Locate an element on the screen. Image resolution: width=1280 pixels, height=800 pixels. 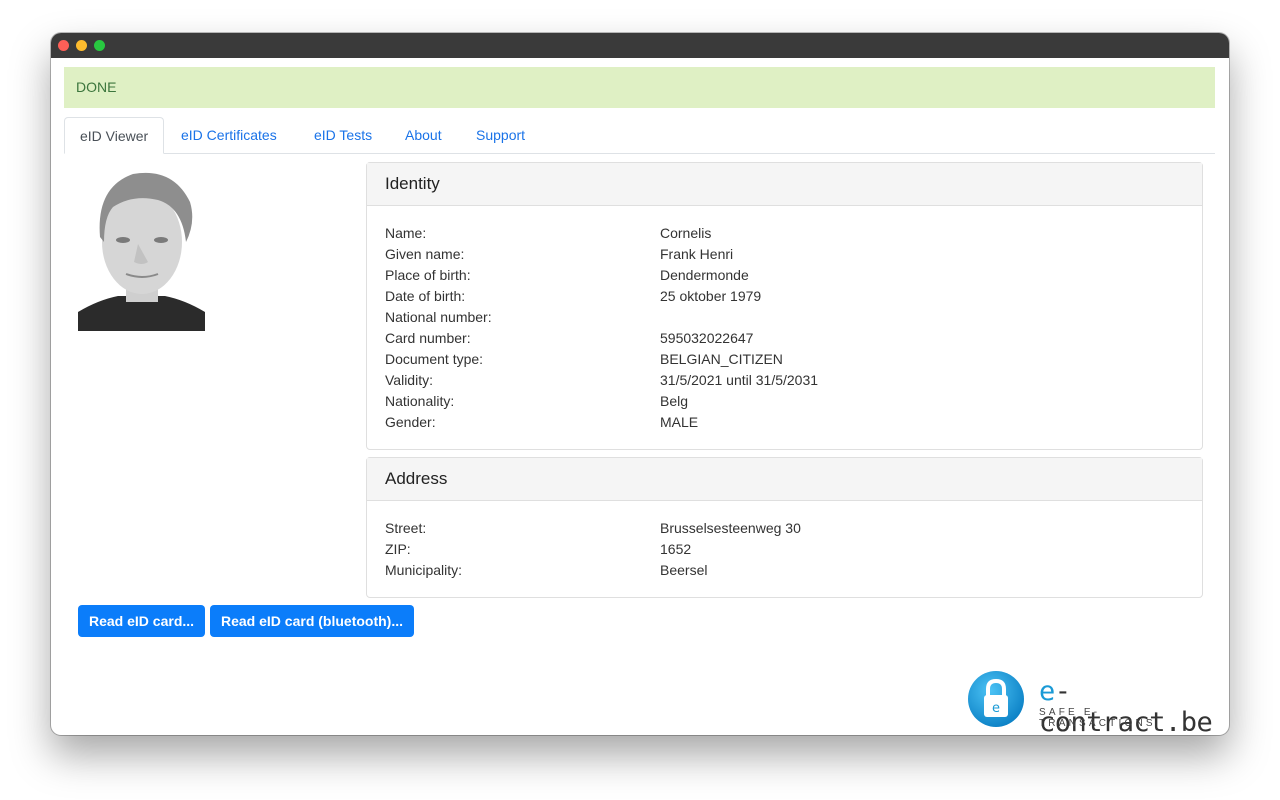
address-row: Street: Brusselsesteenweg 30 is located at coordinates (784, 528).